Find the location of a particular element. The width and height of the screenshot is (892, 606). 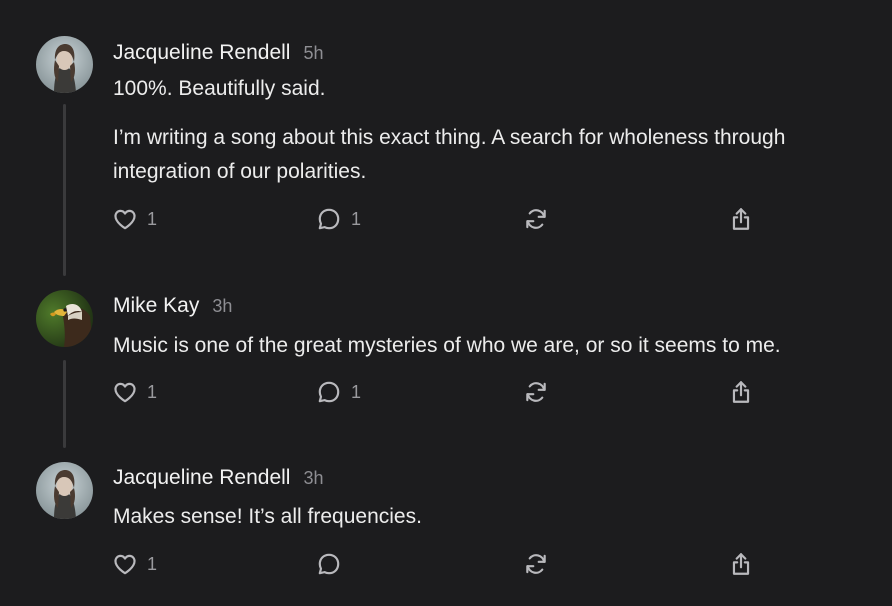

comment-header: Jacqueline Rendell 5h is located at coordinates (218, 53).